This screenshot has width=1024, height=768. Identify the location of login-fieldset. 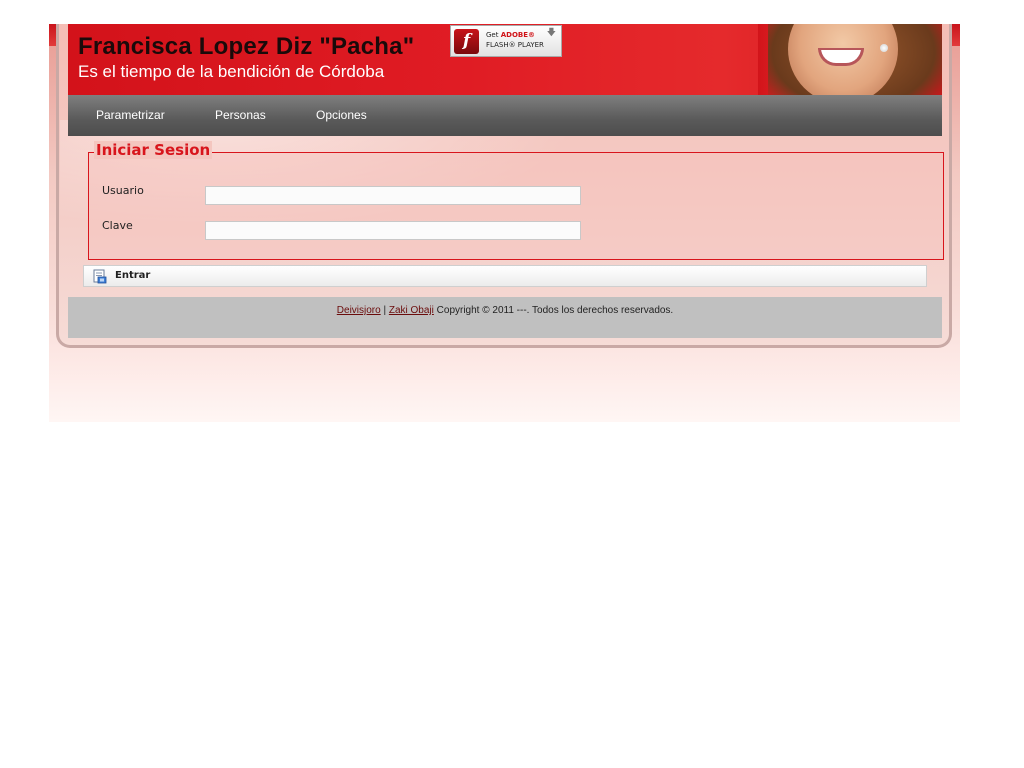
(516, 206).